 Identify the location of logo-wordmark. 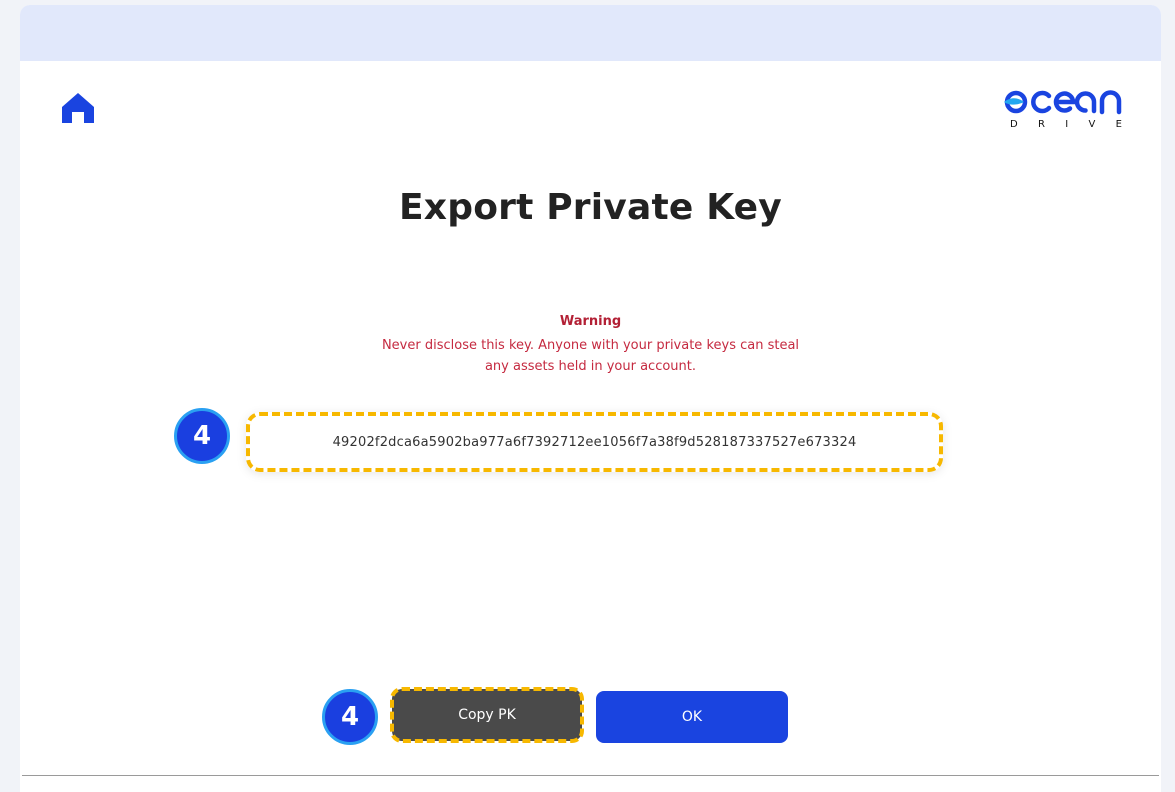
(1063, 102).